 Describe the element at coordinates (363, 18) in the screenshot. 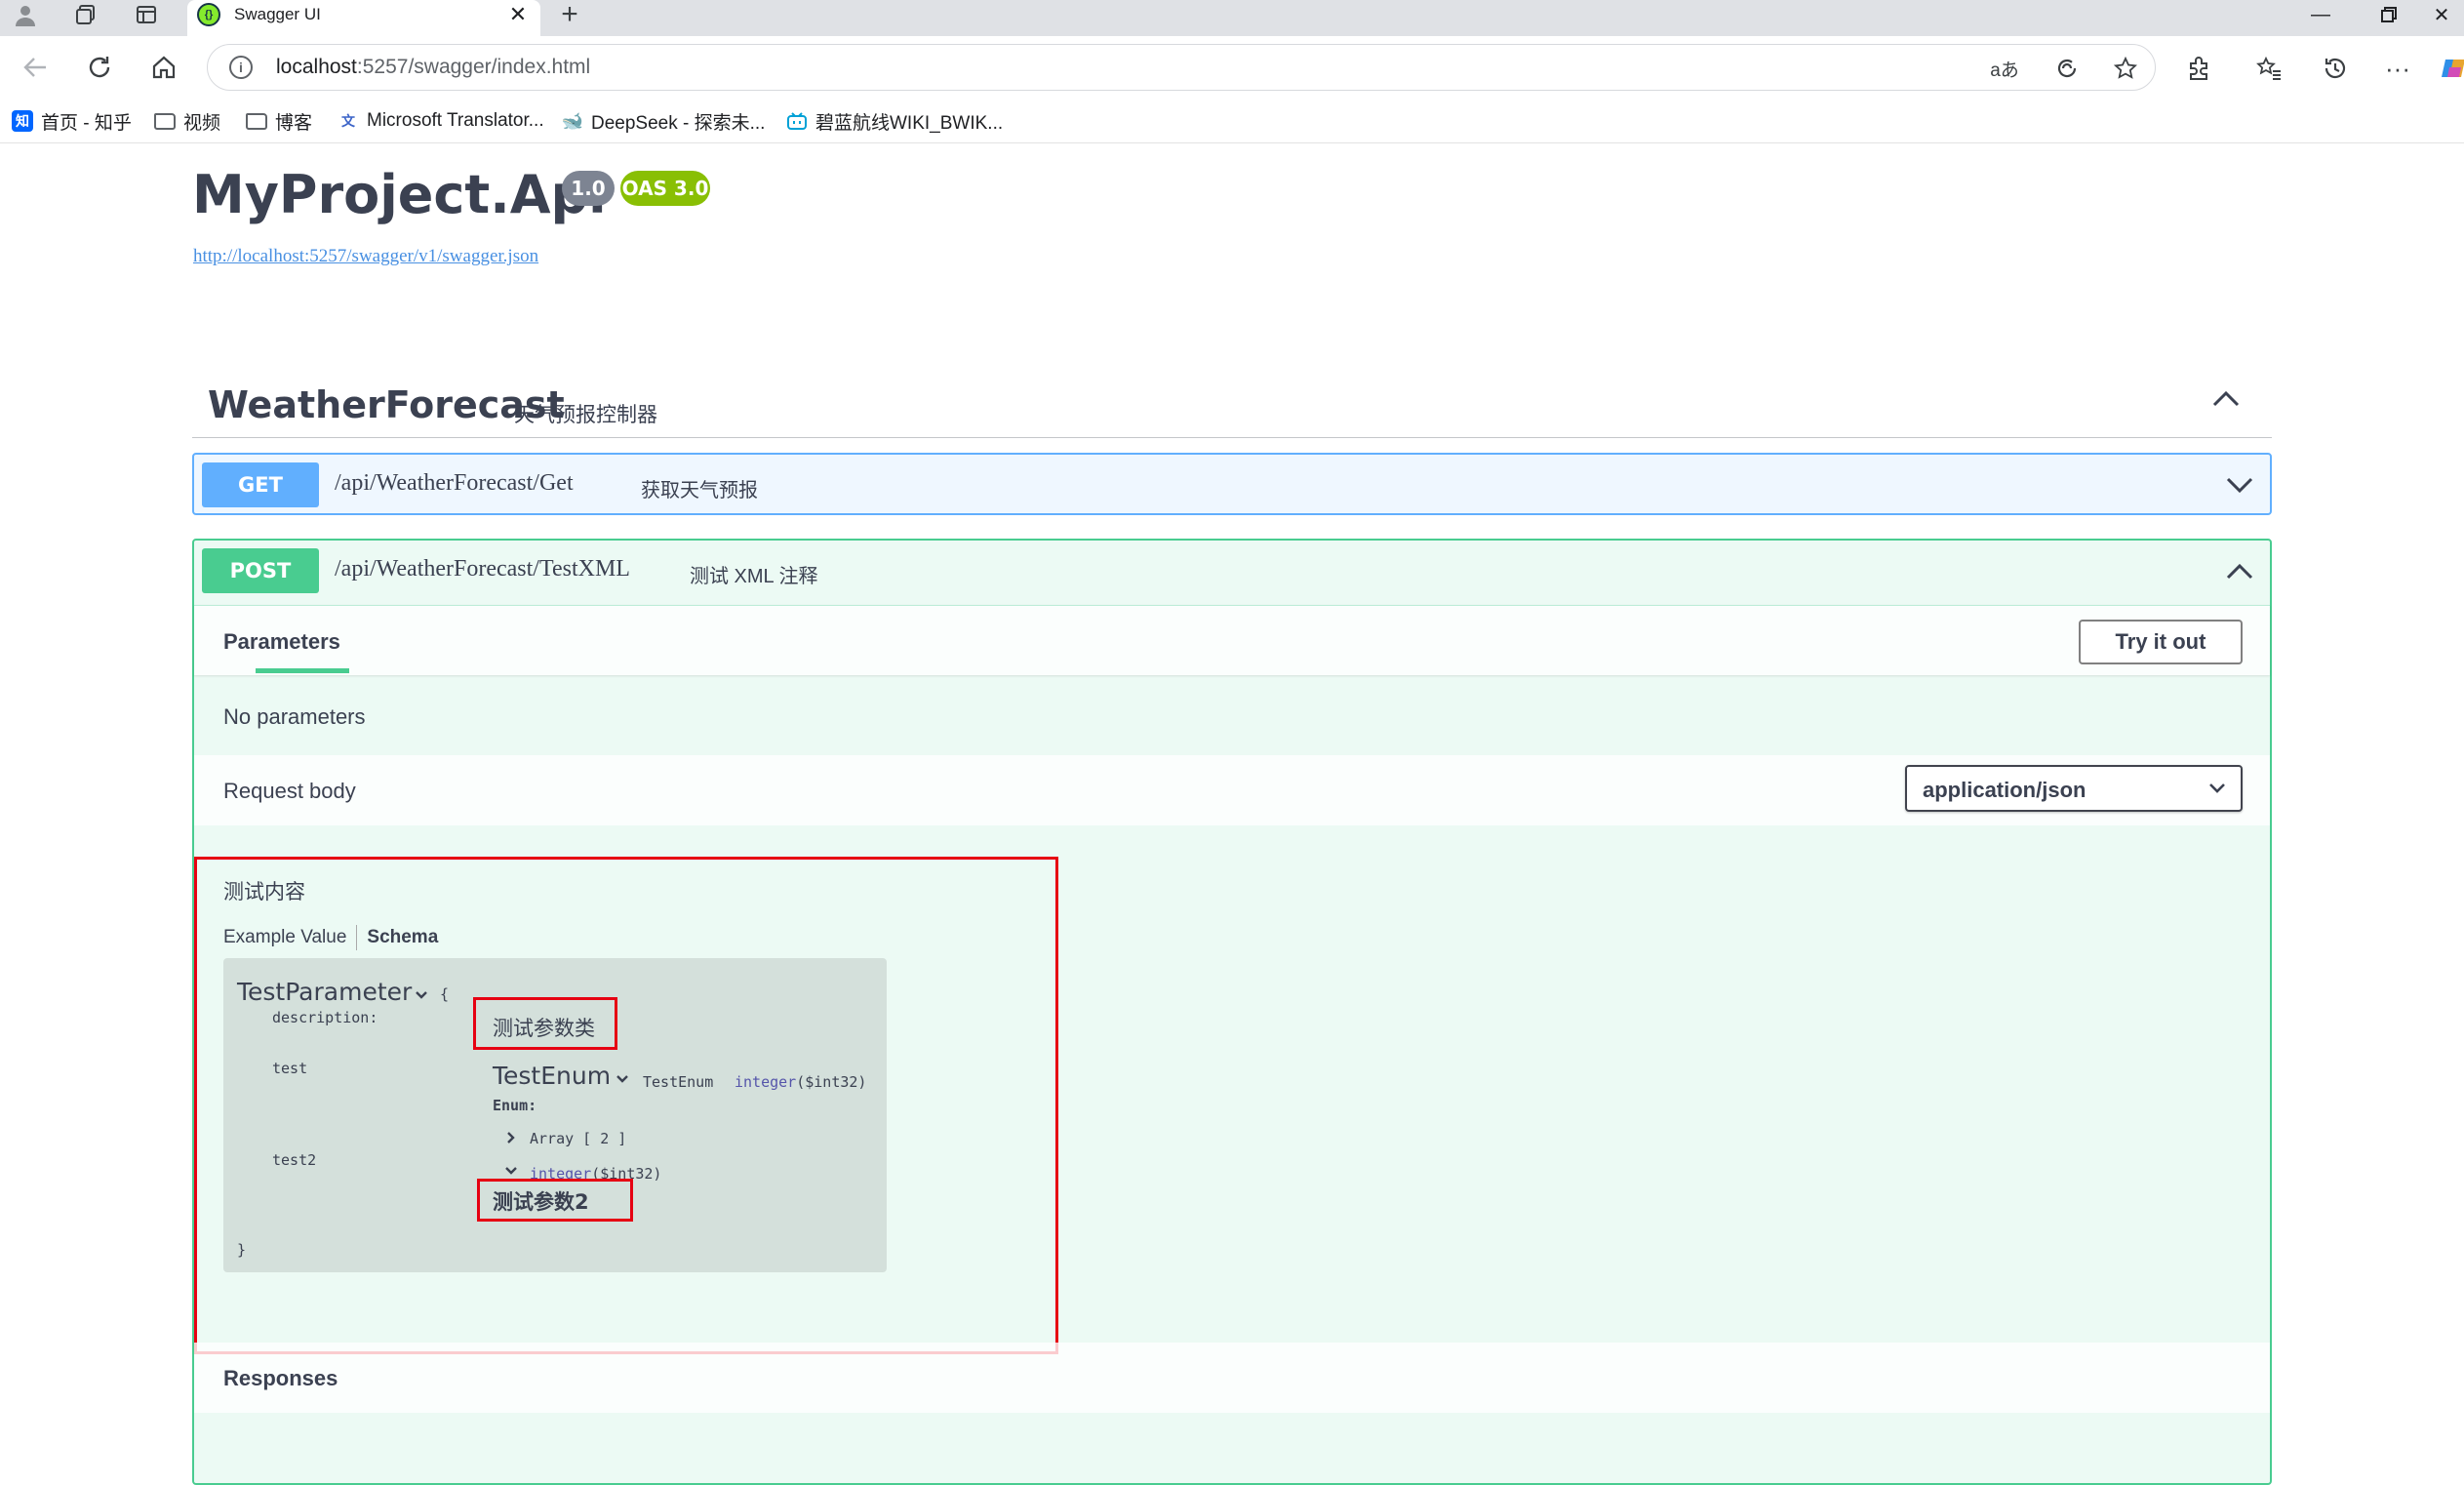

I see `active-tab: {} Swagger UI ✕` at that location.